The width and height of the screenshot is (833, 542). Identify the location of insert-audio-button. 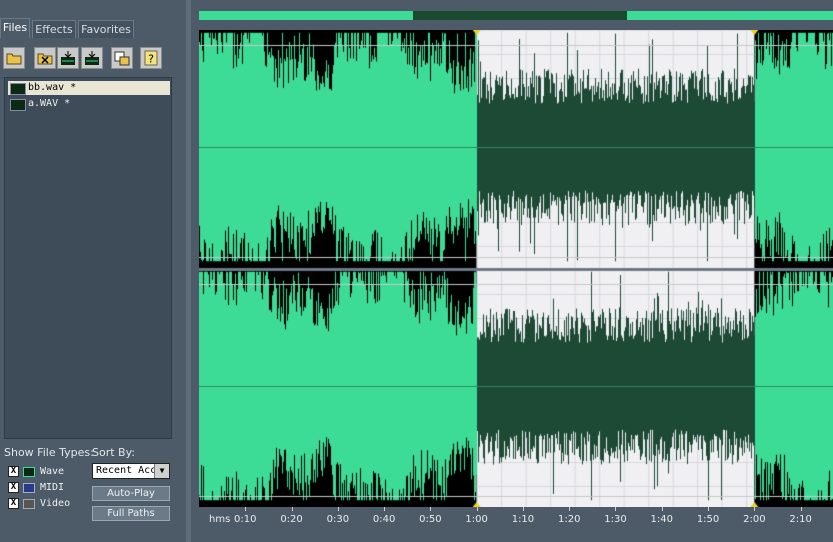
(92, 58).